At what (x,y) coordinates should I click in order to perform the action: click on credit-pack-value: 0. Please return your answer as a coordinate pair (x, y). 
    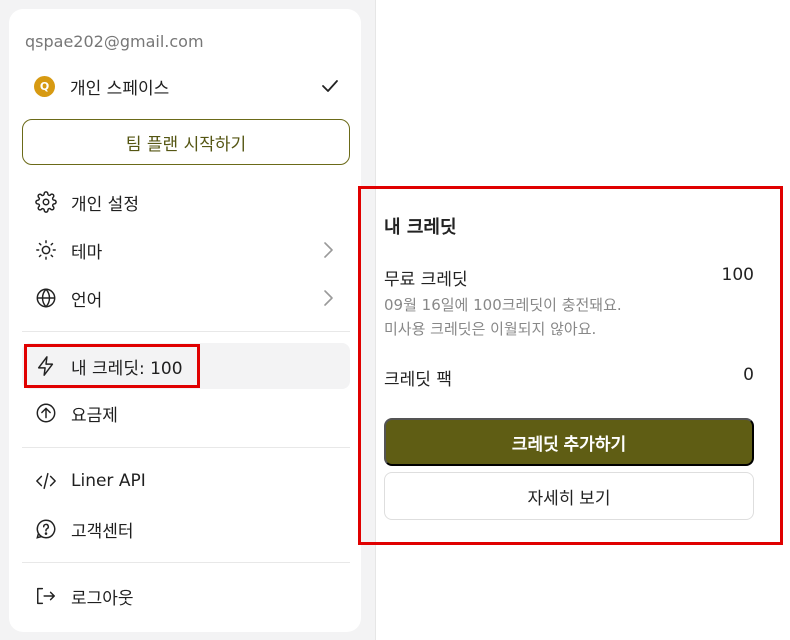
    Looking at the image, I should click on (748, 375).